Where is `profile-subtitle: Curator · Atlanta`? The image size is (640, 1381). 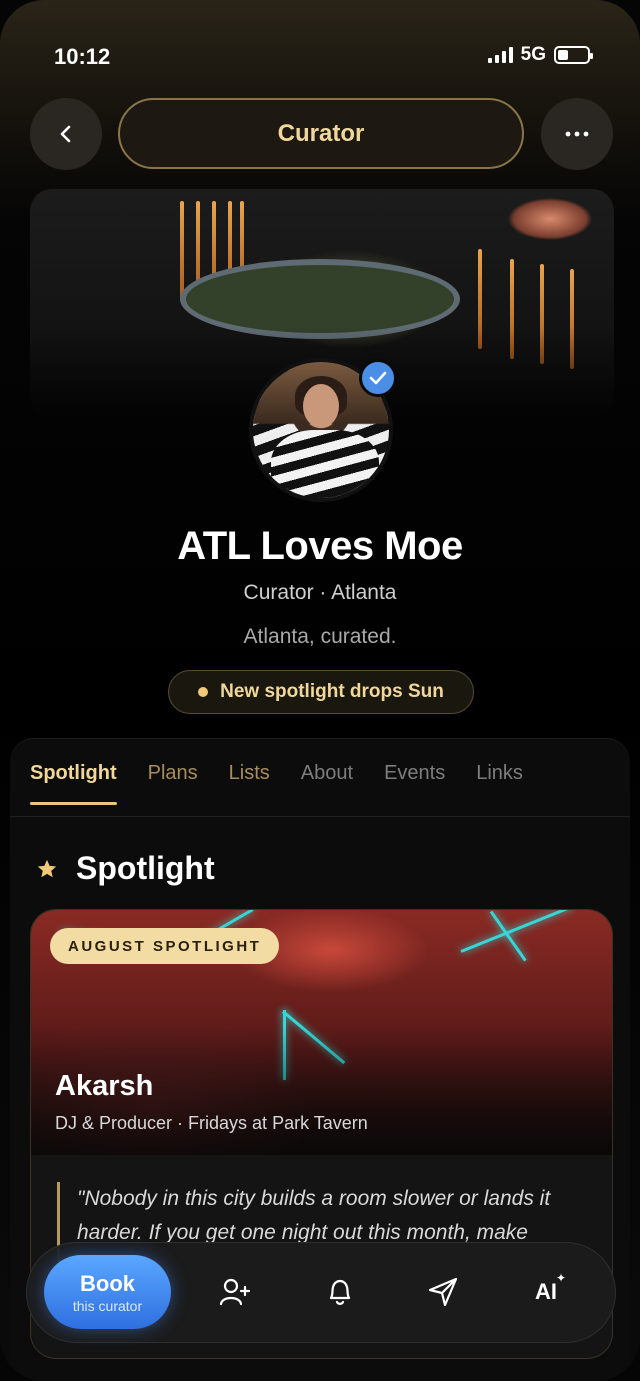 profile-subtitle: Curator · Atlanta is located at coordinates (320, 592).